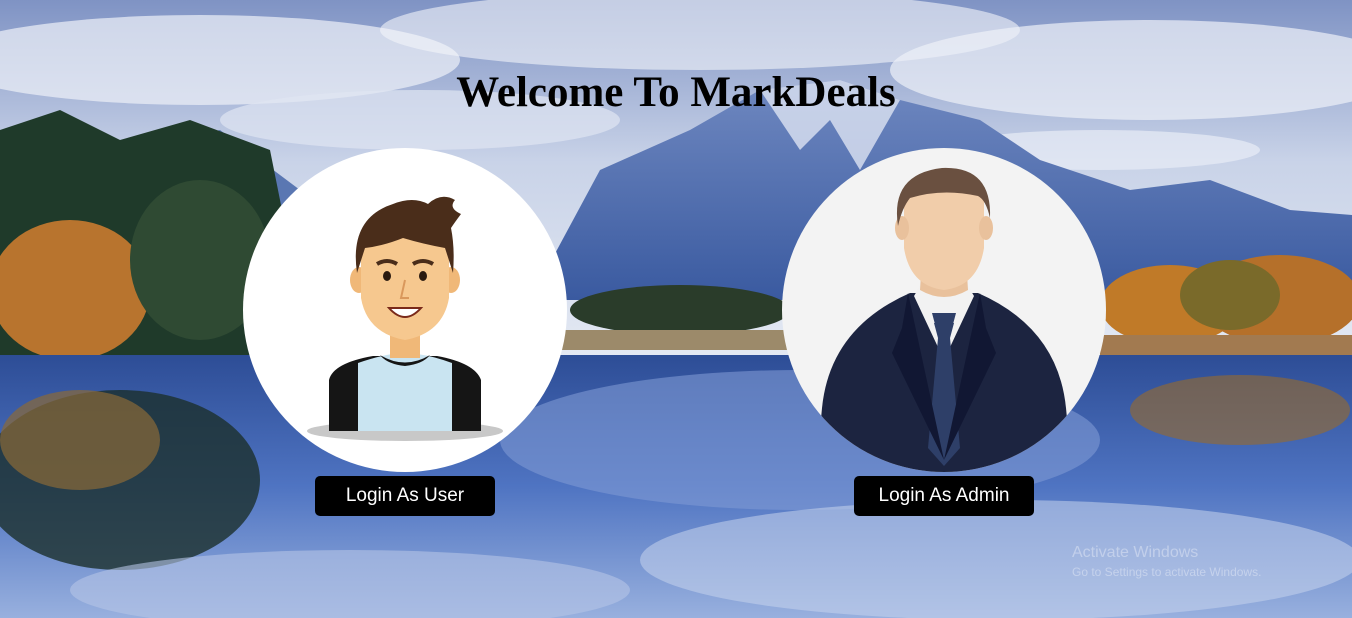 This screenshot has height=618, width=1352. Describe the element at coordinates (1135, 552) in the screenshot. I see `watermark-title: Activate Windows` at that location.